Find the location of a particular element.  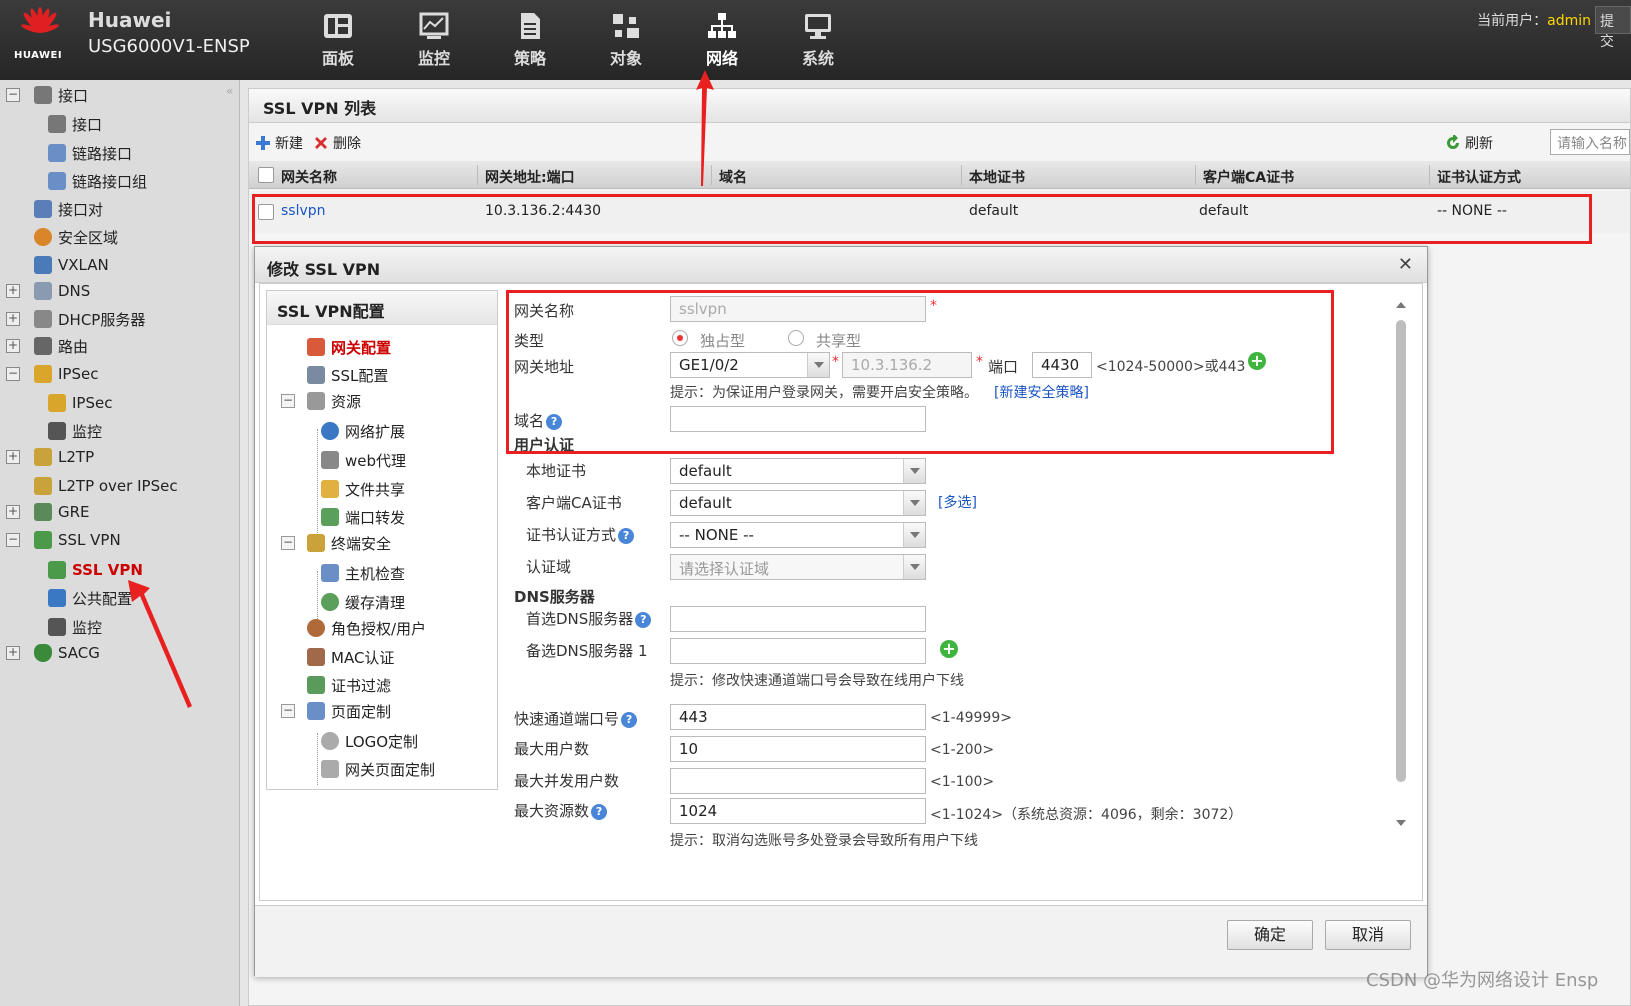

sidebar-item-vxlan: VXLAN is located at coordinates (71, 265).